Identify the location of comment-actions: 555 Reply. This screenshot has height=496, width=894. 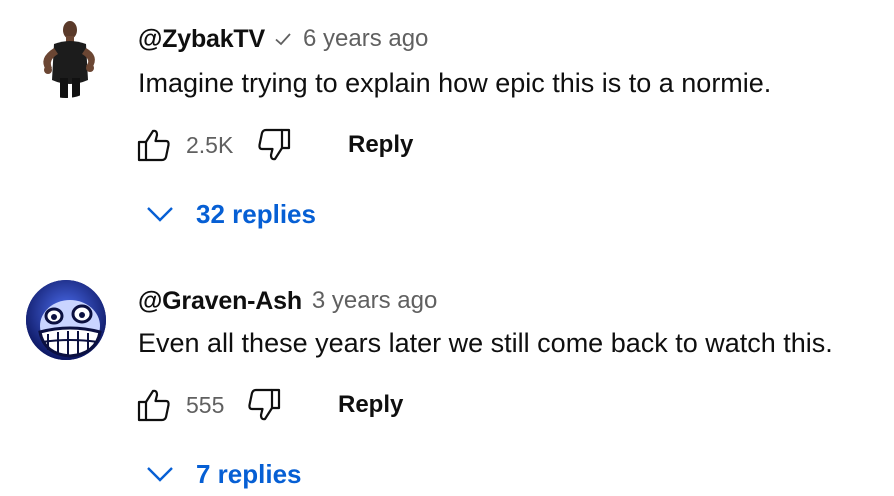
(268, 405).